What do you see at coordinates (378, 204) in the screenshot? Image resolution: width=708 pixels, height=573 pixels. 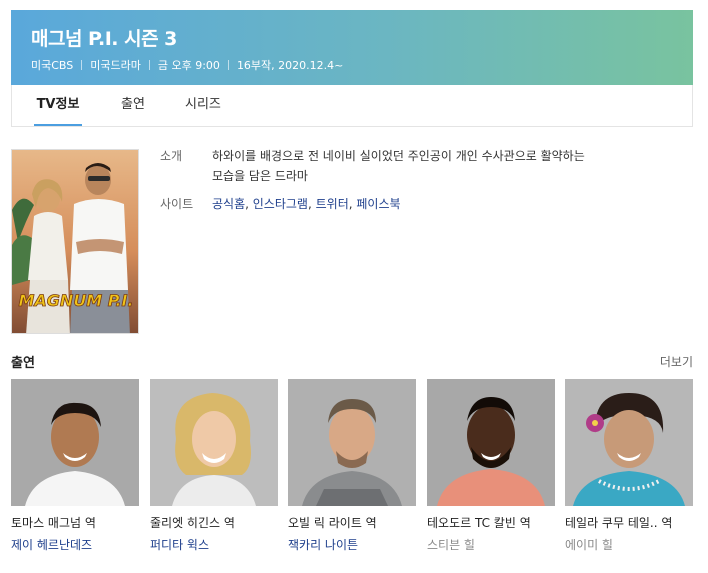 I see `site-link-facebook: 페이스북` at bounding box center [378, 204].